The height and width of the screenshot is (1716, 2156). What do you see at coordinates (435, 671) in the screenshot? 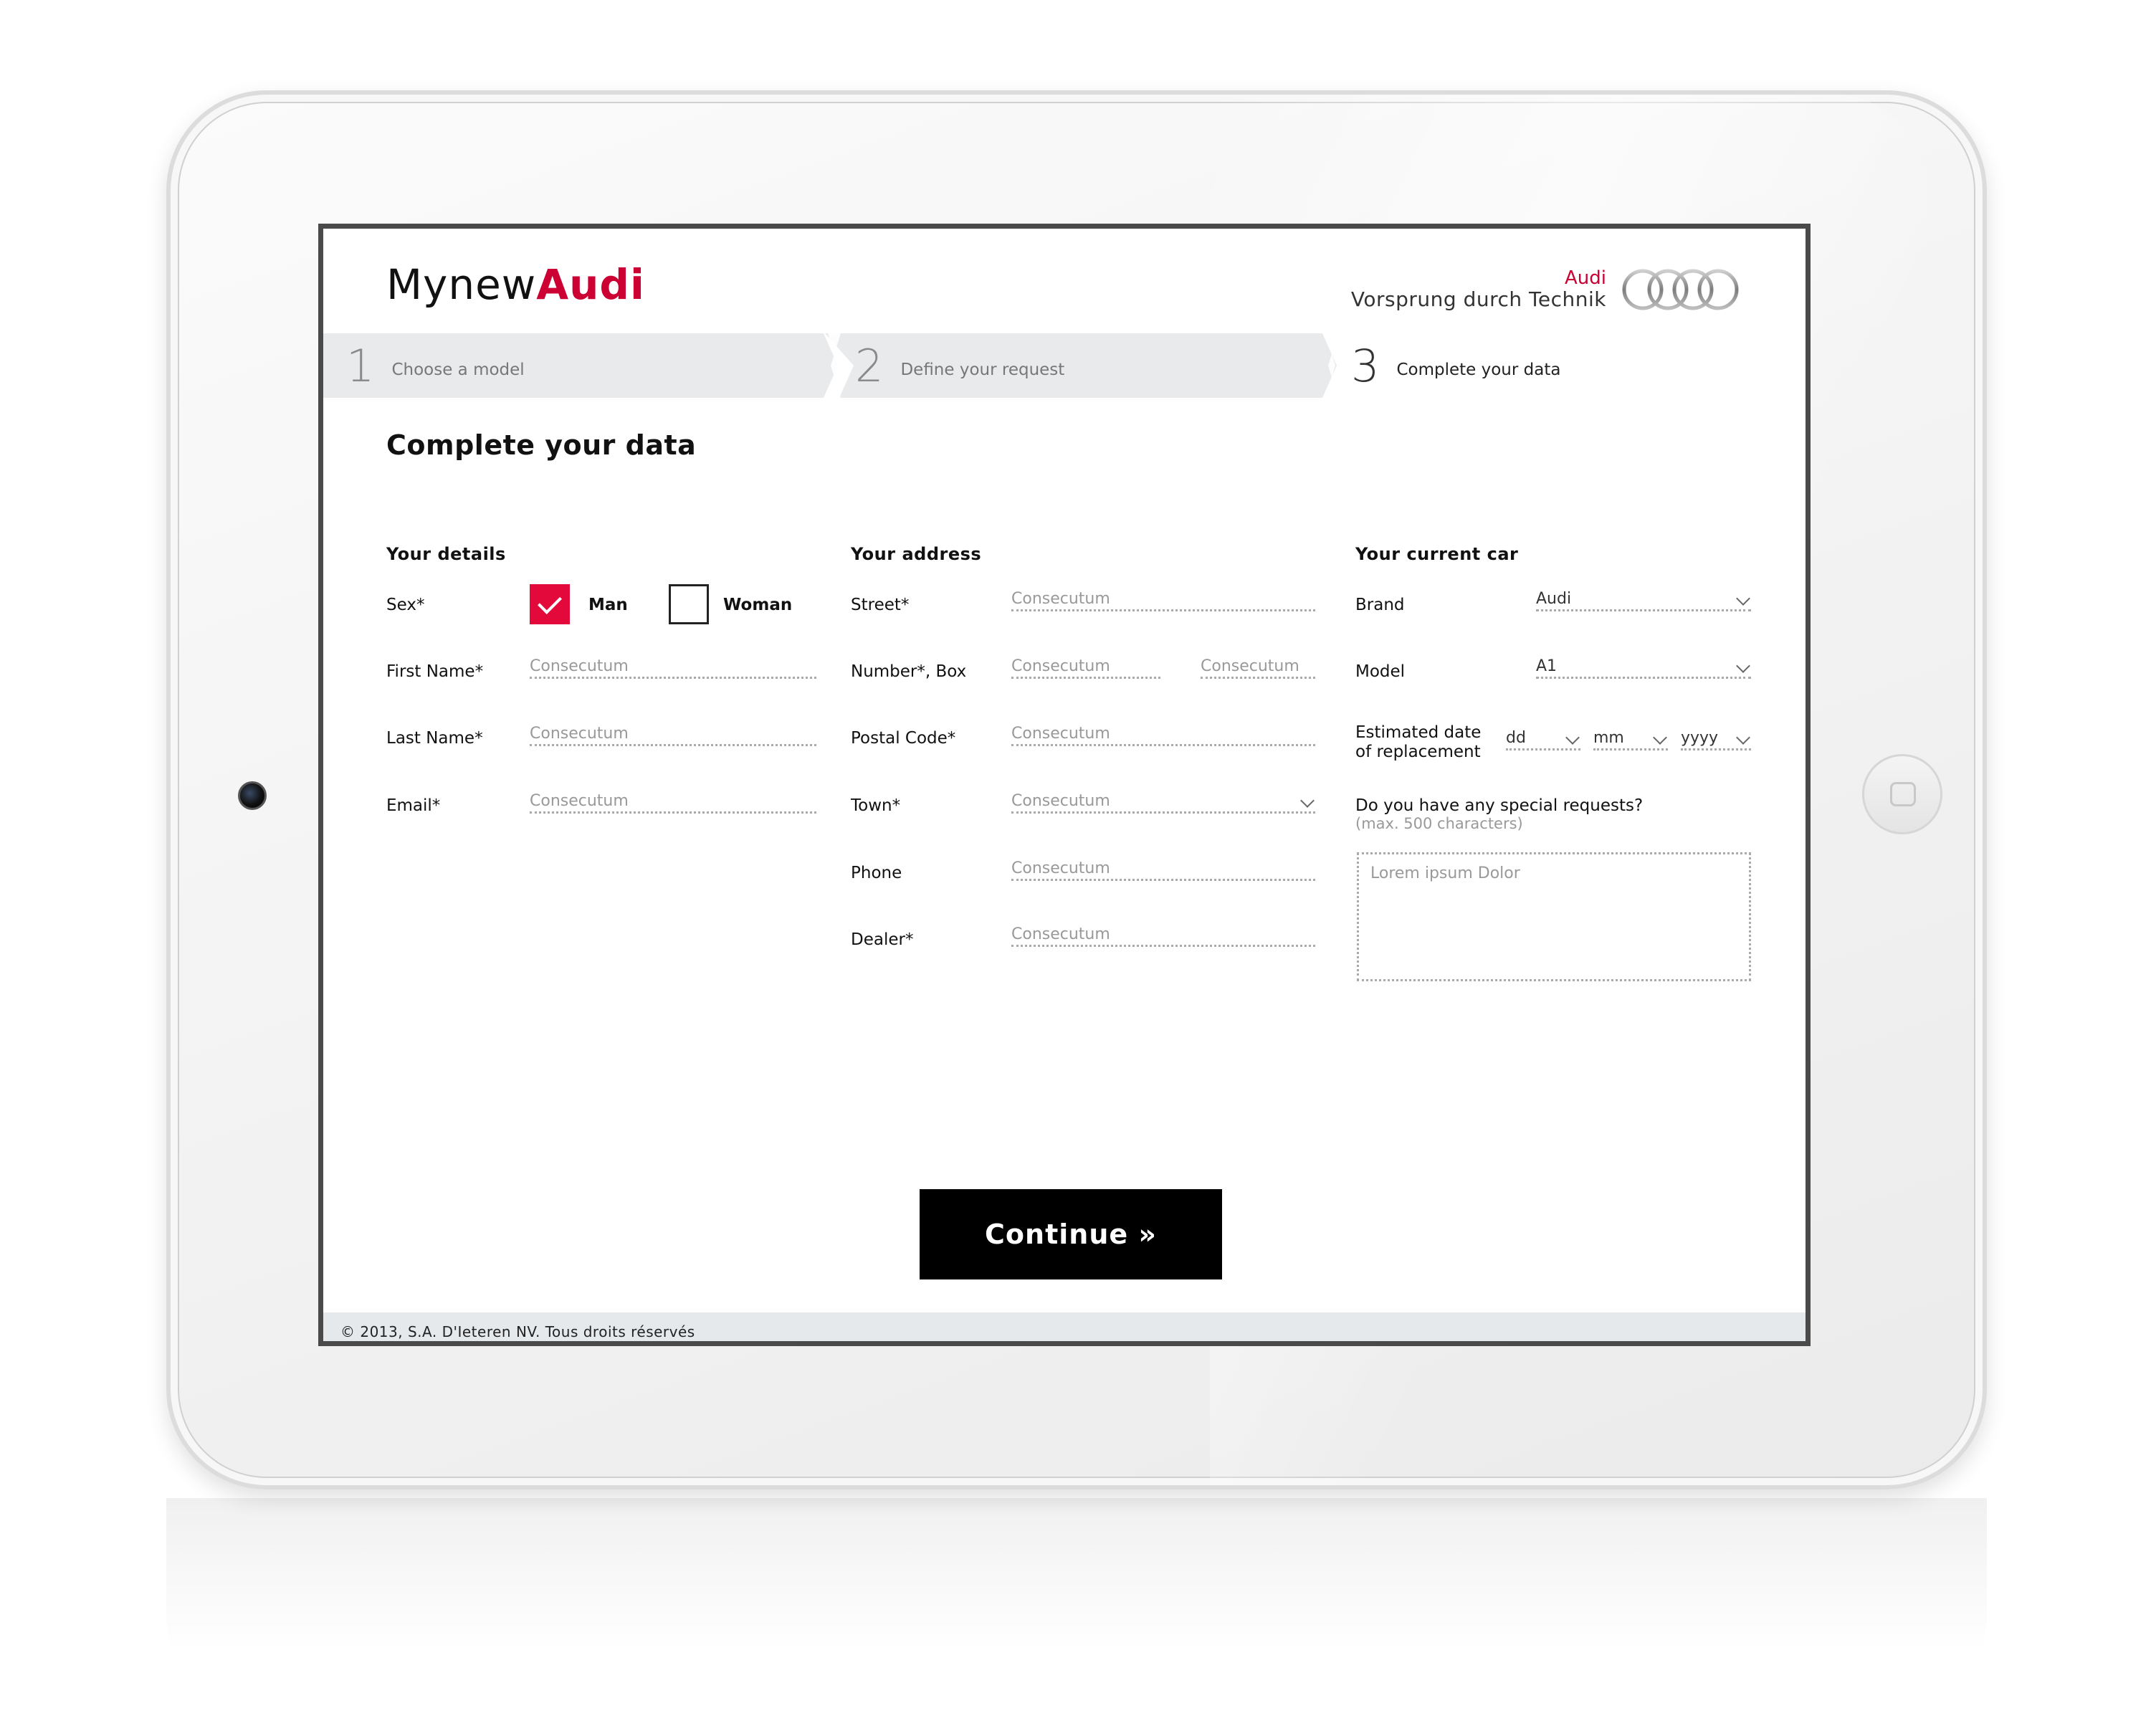
I see `first-name-label: First Name*` at bounding box center [435, 671].